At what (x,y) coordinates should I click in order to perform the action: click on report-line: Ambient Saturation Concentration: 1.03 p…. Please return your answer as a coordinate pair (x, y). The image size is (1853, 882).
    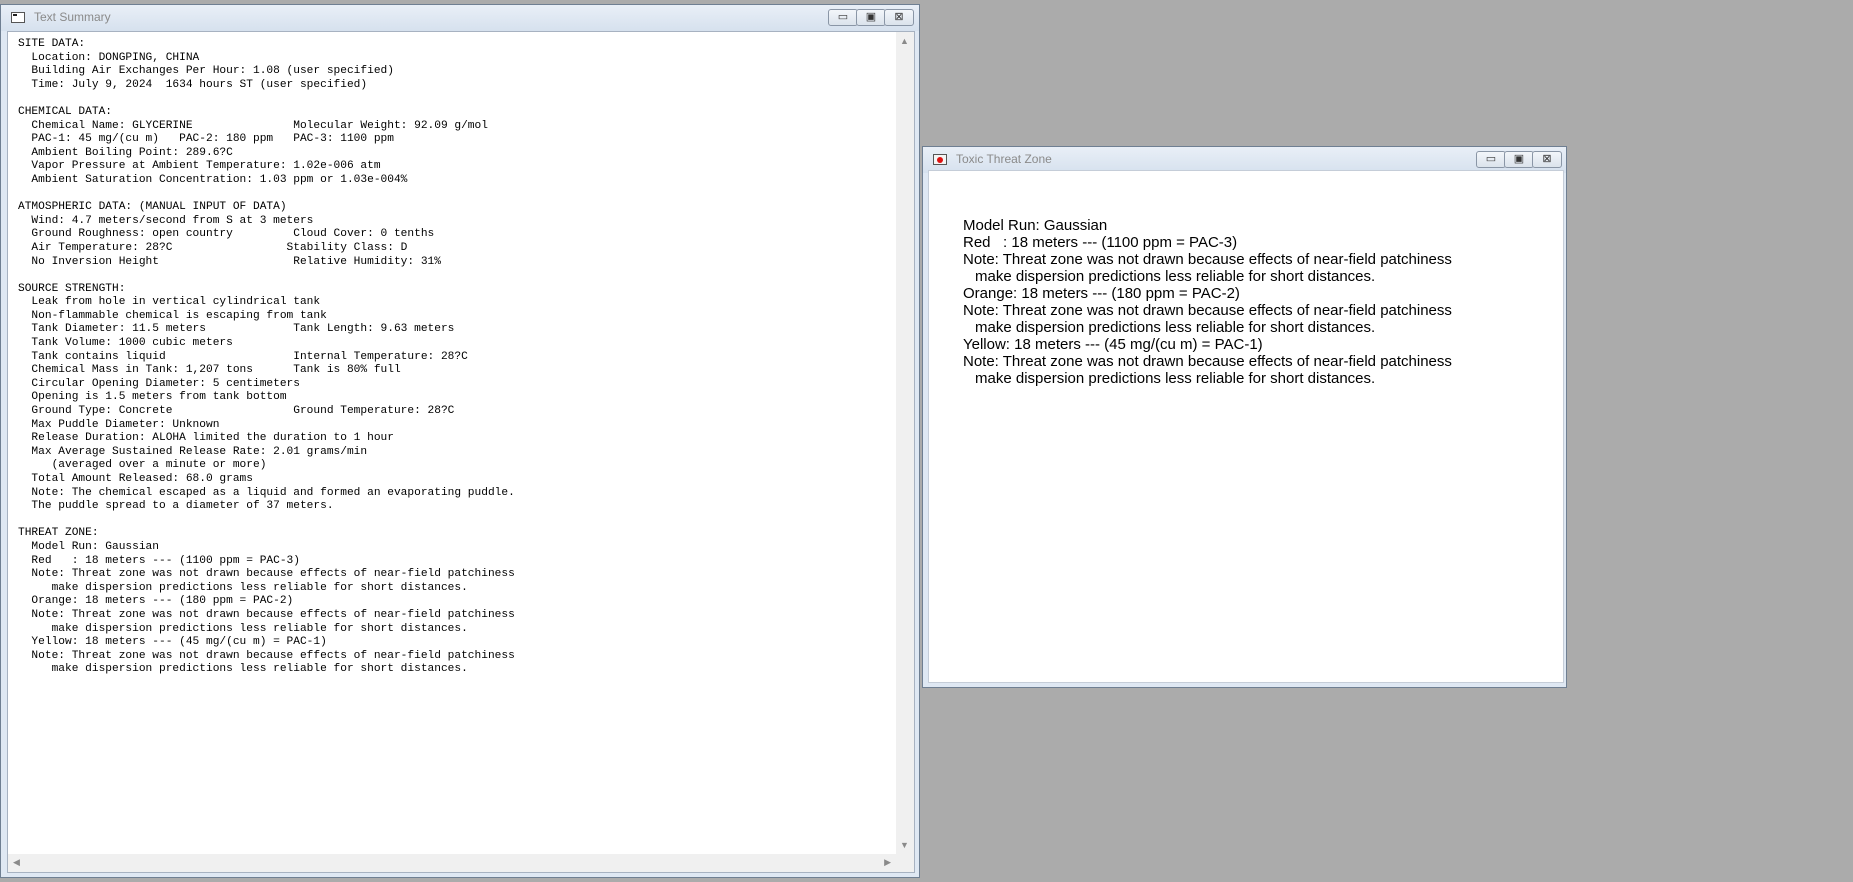
    Looking at the image, I should click on (213, 179).